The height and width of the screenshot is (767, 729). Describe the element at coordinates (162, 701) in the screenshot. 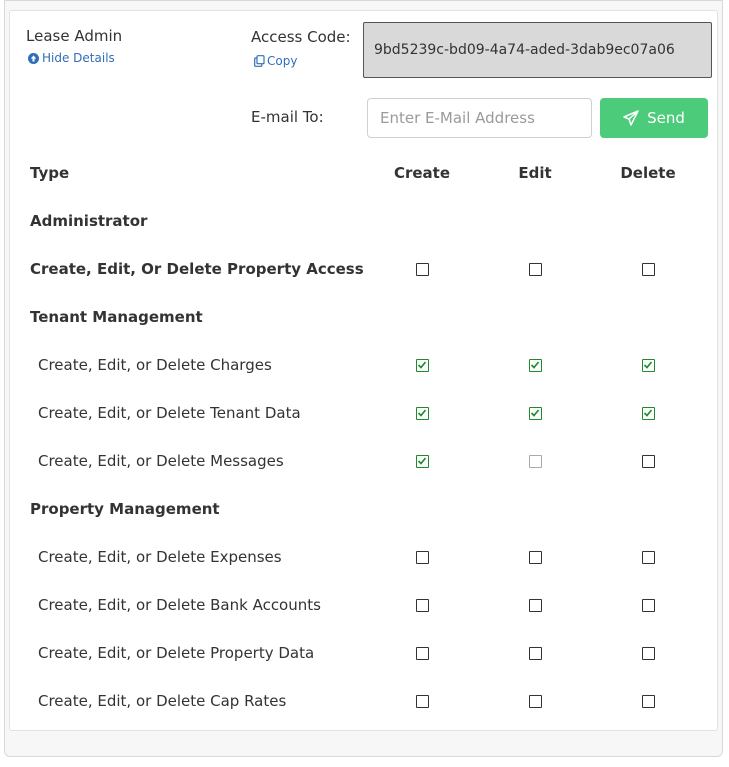

I see `permission-label: Create, Edit, or Delete Cap Rates` at that location.